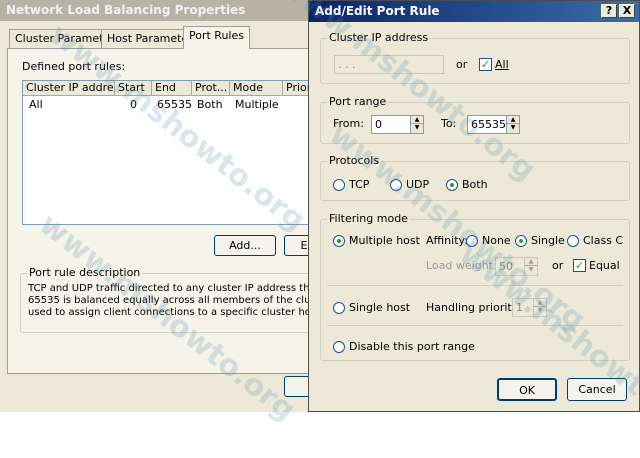  Describe the element at coordinates (558, 265) in the screenshot. I see `load-weight-or-label: or` at that location.